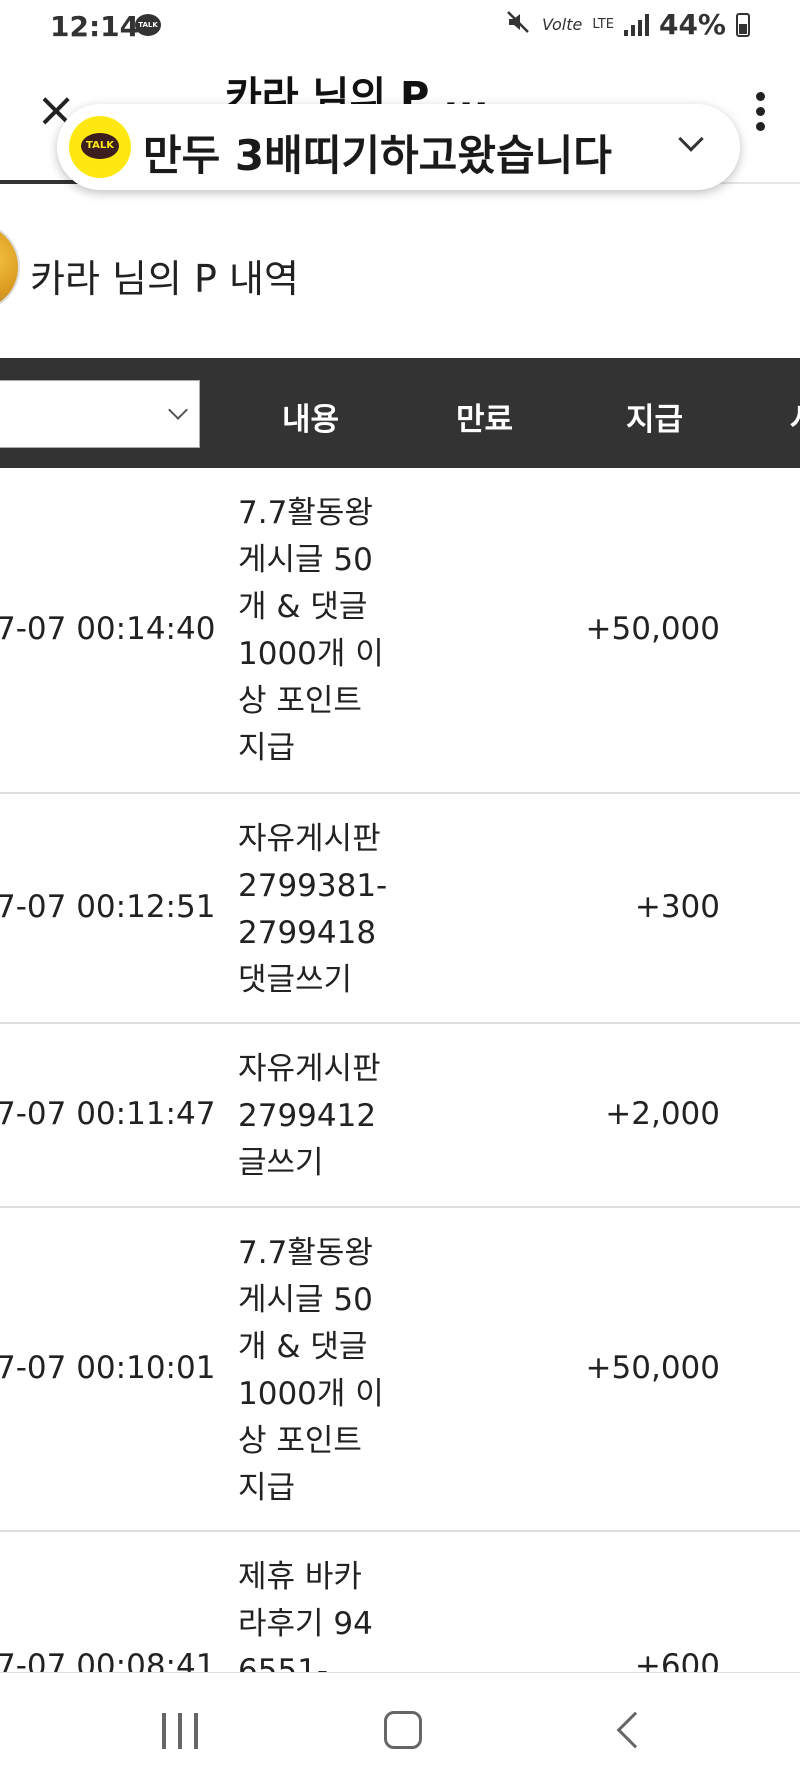 The image size is (800, 1784). I want to click on battery-icon, so click(743, 24).